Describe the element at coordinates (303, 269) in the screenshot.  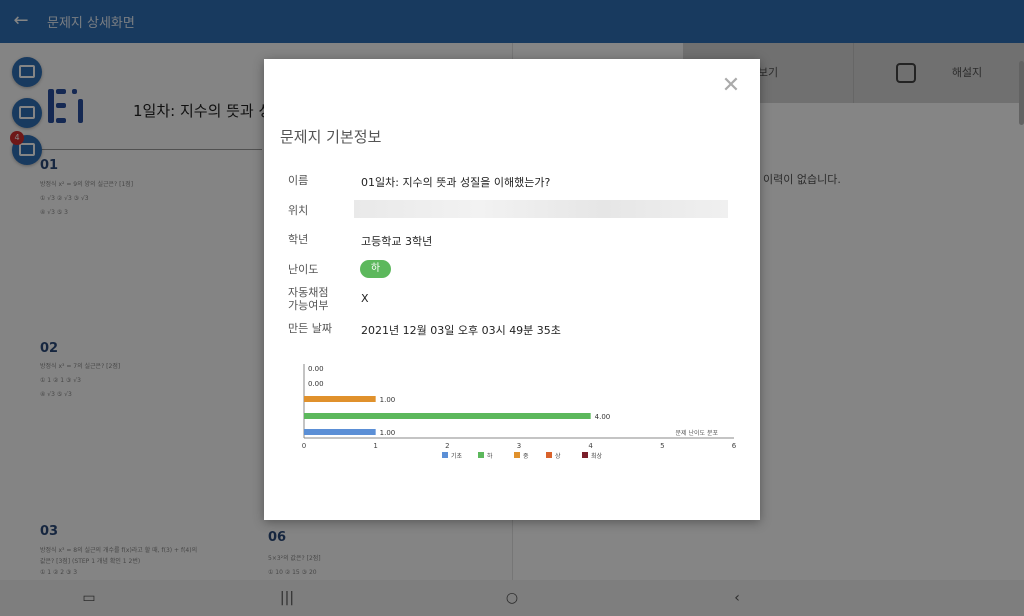
I see `difficulty-label: 난이도` at that location.